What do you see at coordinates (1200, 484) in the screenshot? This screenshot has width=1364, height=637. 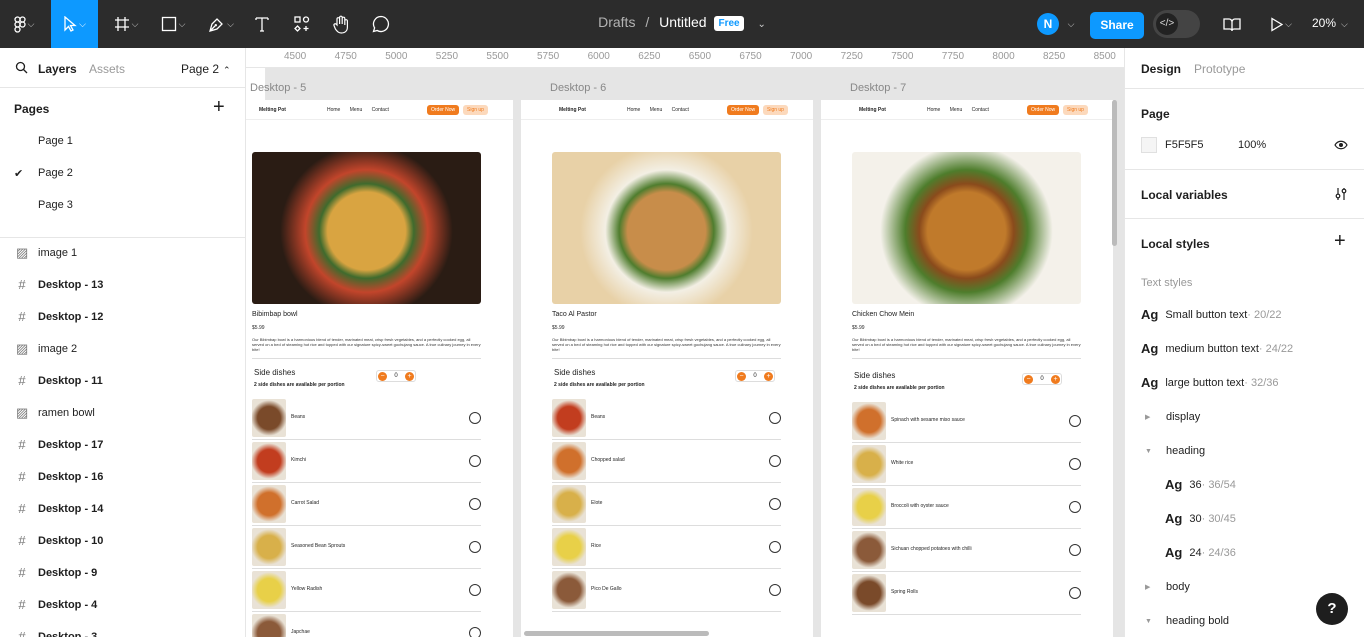 I see `text-style-item: Ag 36 · 36/54` at bounding box center [1200, 484].